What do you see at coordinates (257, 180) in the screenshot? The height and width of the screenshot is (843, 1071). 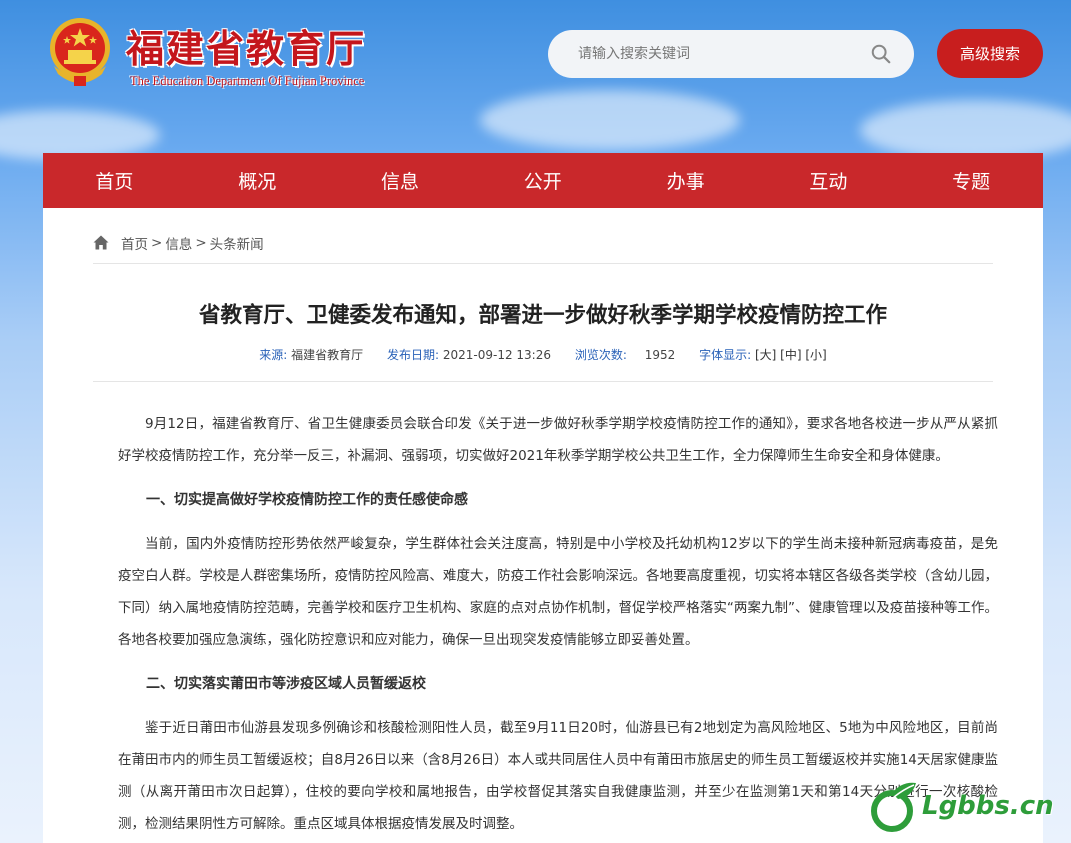 I see `nav-item-overview: 概况` at bounding box center [257, 180].